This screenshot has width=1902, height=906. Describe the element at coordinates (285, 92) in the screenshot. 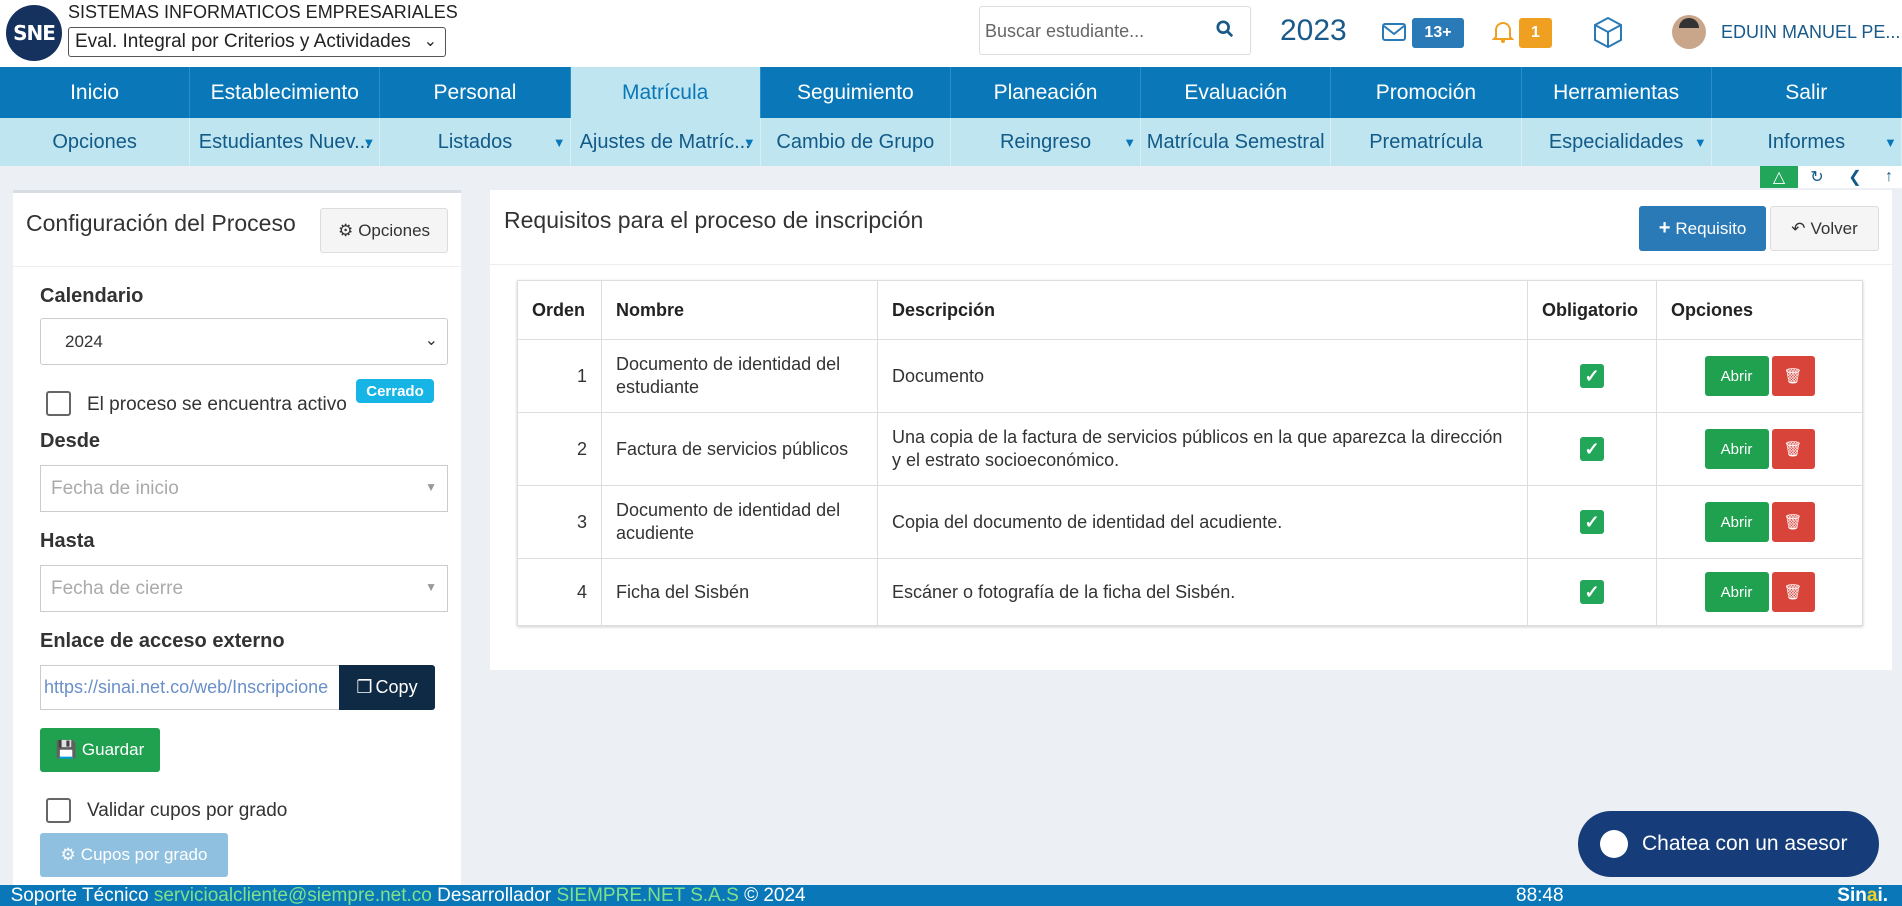

I see `nav-establecimiento: Establecimiento` at that location.